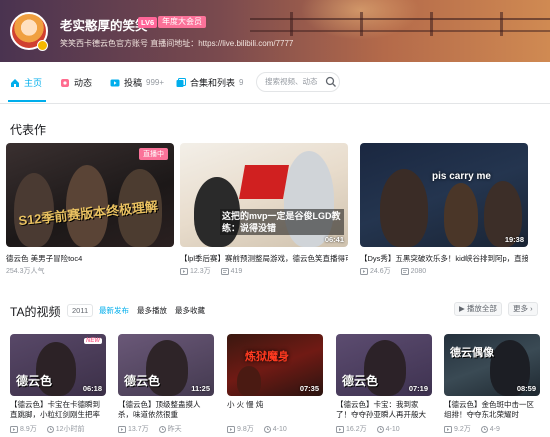 The width and height of the screenshot is (550, 437). What do you see at coordinates (28, 130) in the screenshot?
I see `featured-section-title: 代表作` at bounding box center [28, 130].